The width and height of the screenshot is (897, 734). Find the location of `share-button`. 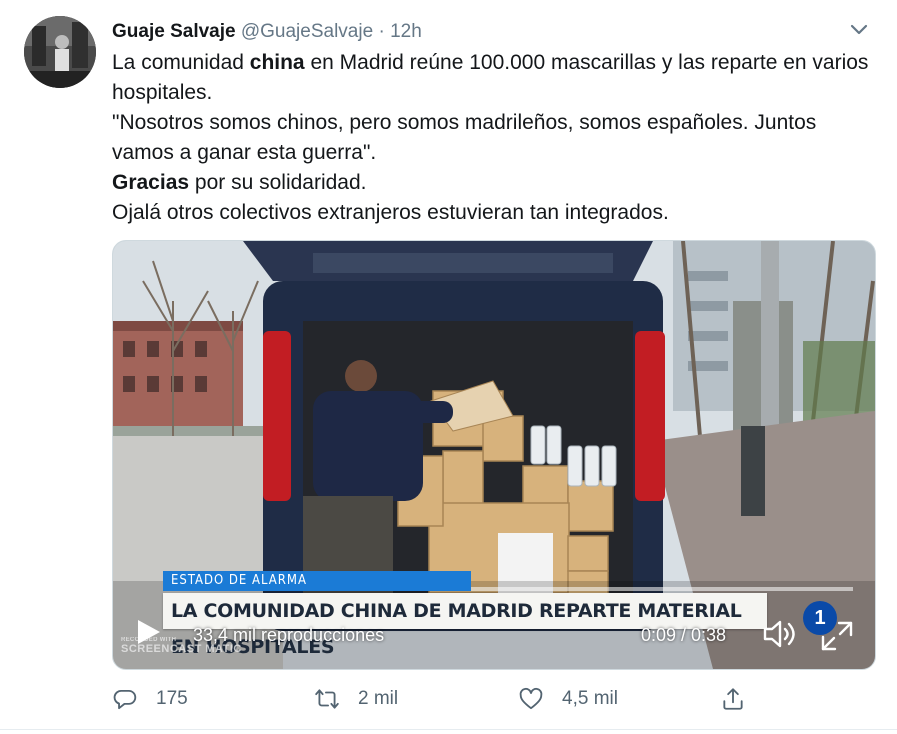

share-button is located at coordinates (733, 699).